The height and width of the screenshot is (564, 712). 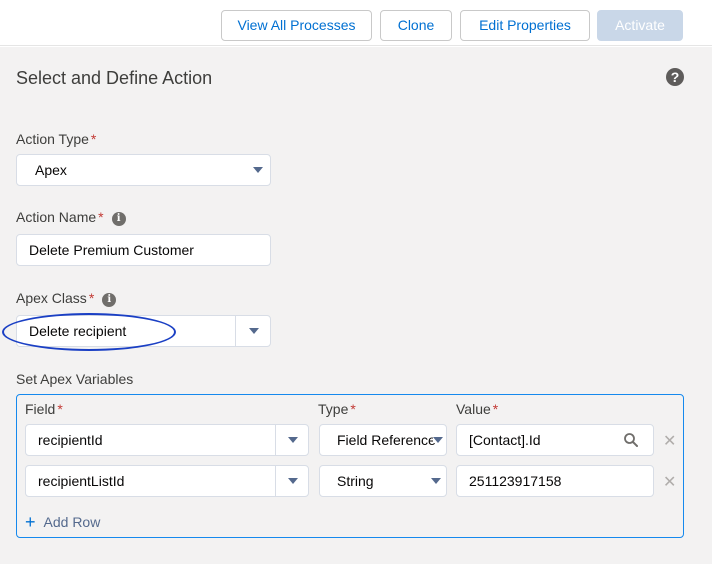 What do you see at coordinates (44, 409) in the screenshot?
I see `field-column-header: Field *` at bounding box center [44, 409].